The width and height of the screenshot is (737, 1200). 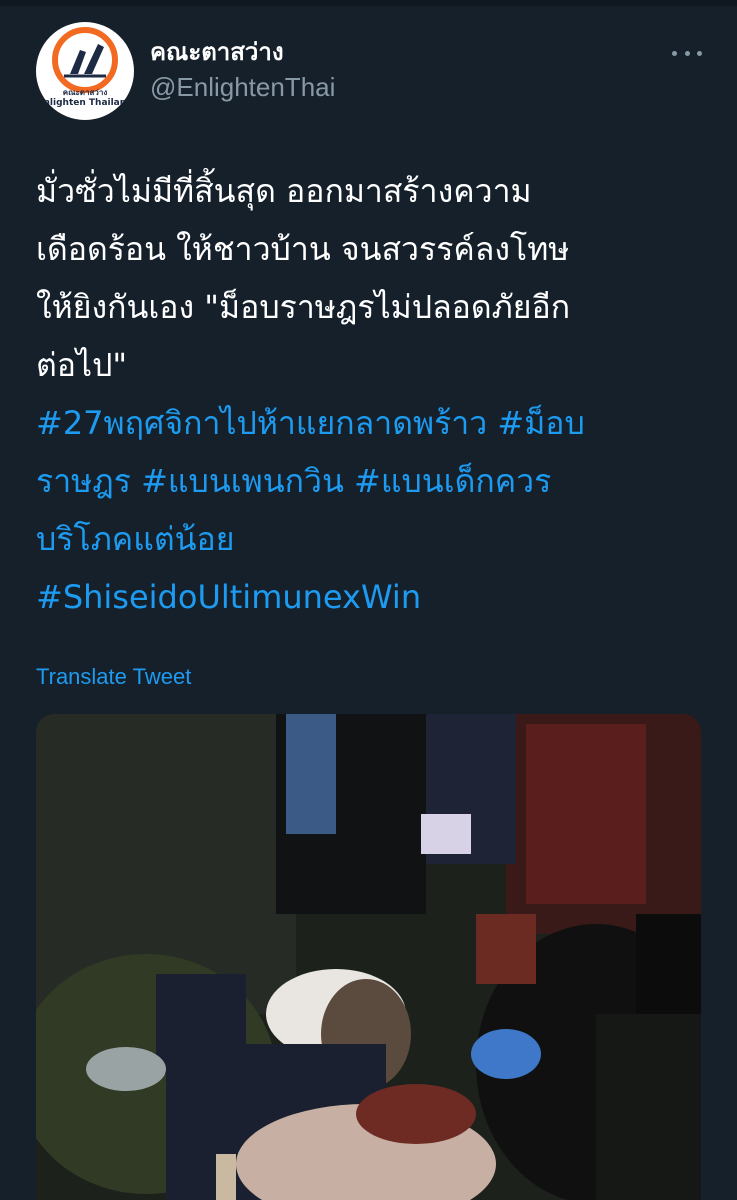 What do you see at coordinates (82, 365) in the screenshot?
I see `tweet-text-line: ต่อไป"` at bounding box center [82, 365].